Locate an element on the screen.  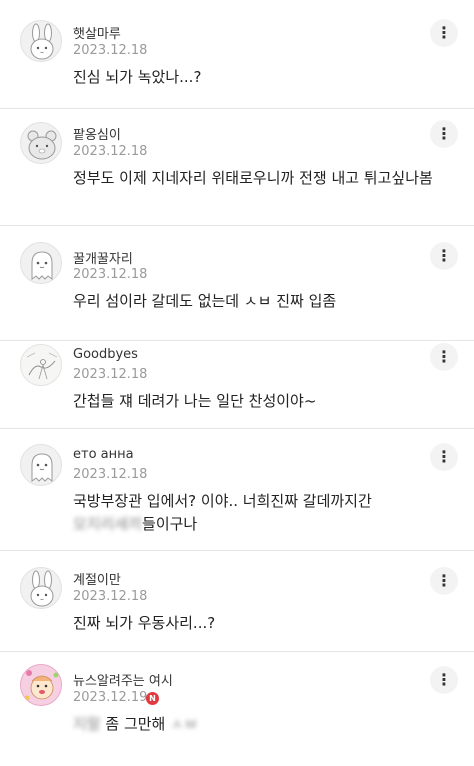
comment-text: 지랄 좀 그만해 ㅅㅂ is located at coordinates (253, 724).